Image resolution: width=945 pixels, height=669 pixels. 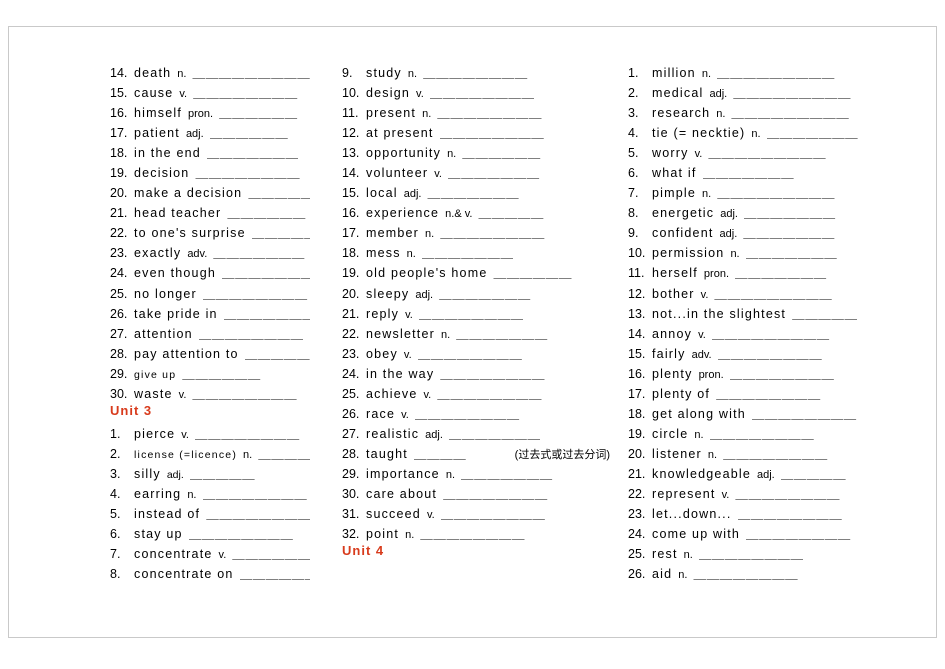 I want to click on entry-number: 2., so click(x=633, y=93).